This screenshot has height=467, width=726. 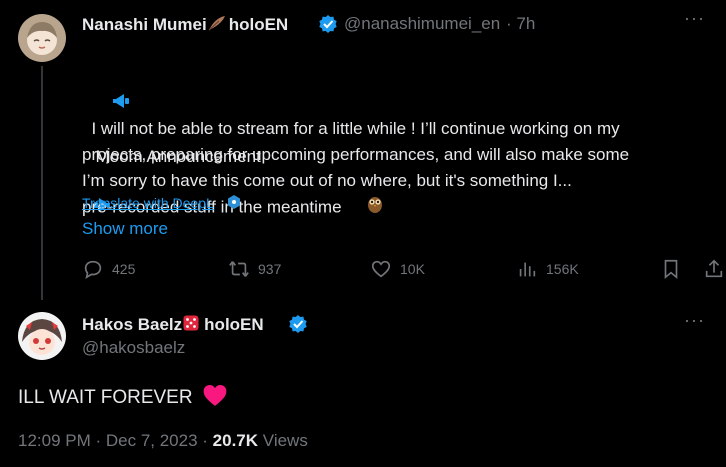 I want to click on show-more-link: Show more, so click(x=125, y=229).